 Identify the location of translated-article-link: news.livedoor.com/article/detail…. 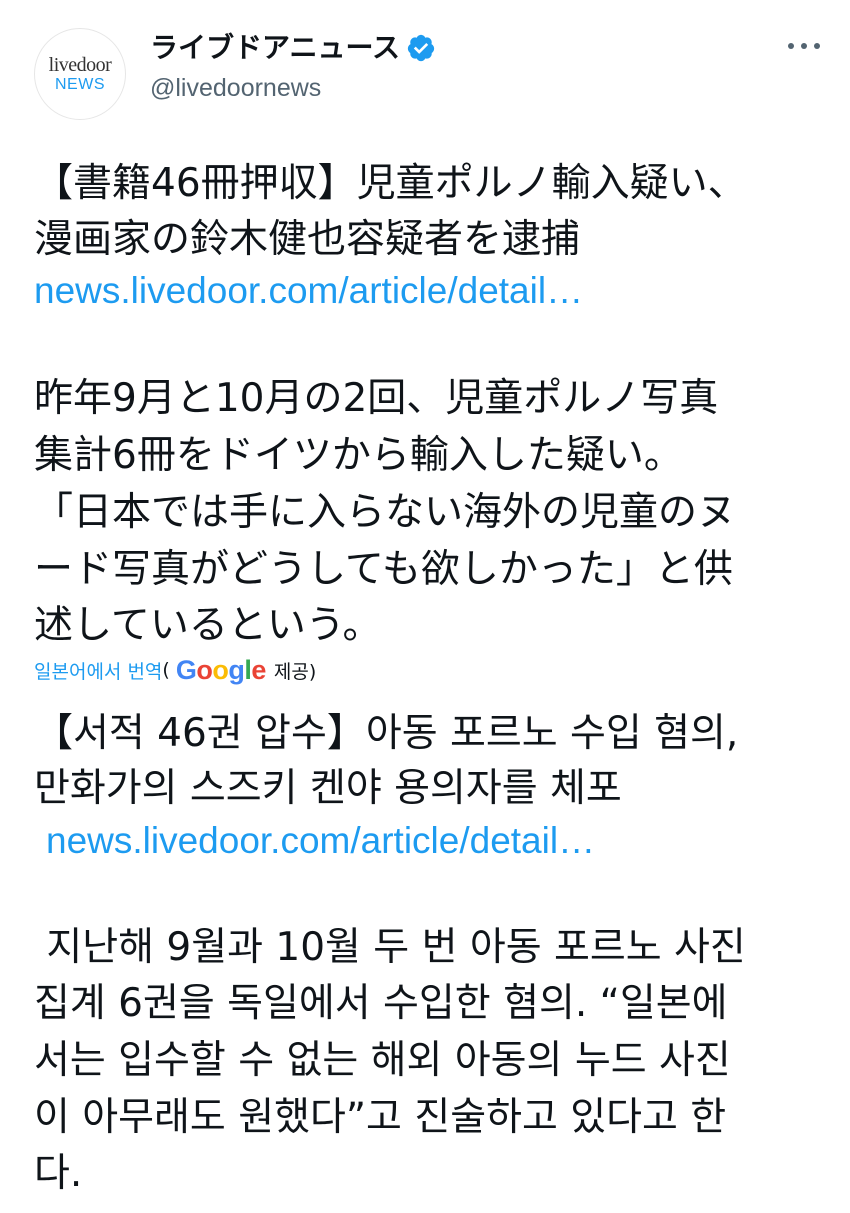
(320, 841).